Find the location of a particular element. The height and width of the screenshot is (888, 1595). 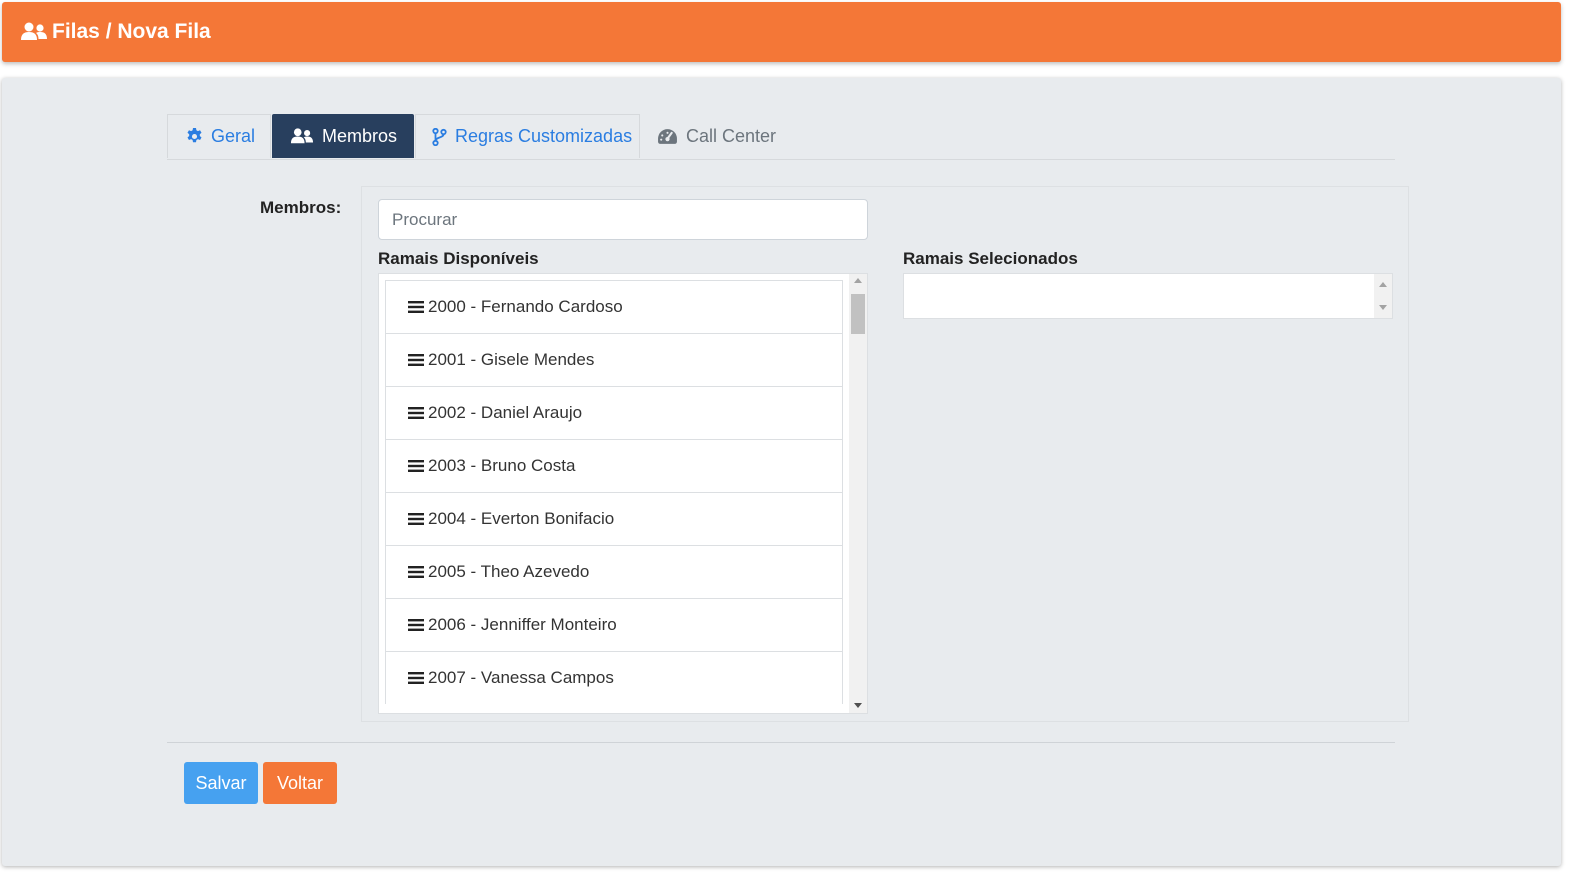

tab-geral: Geral is located at coordinates (219, 136).